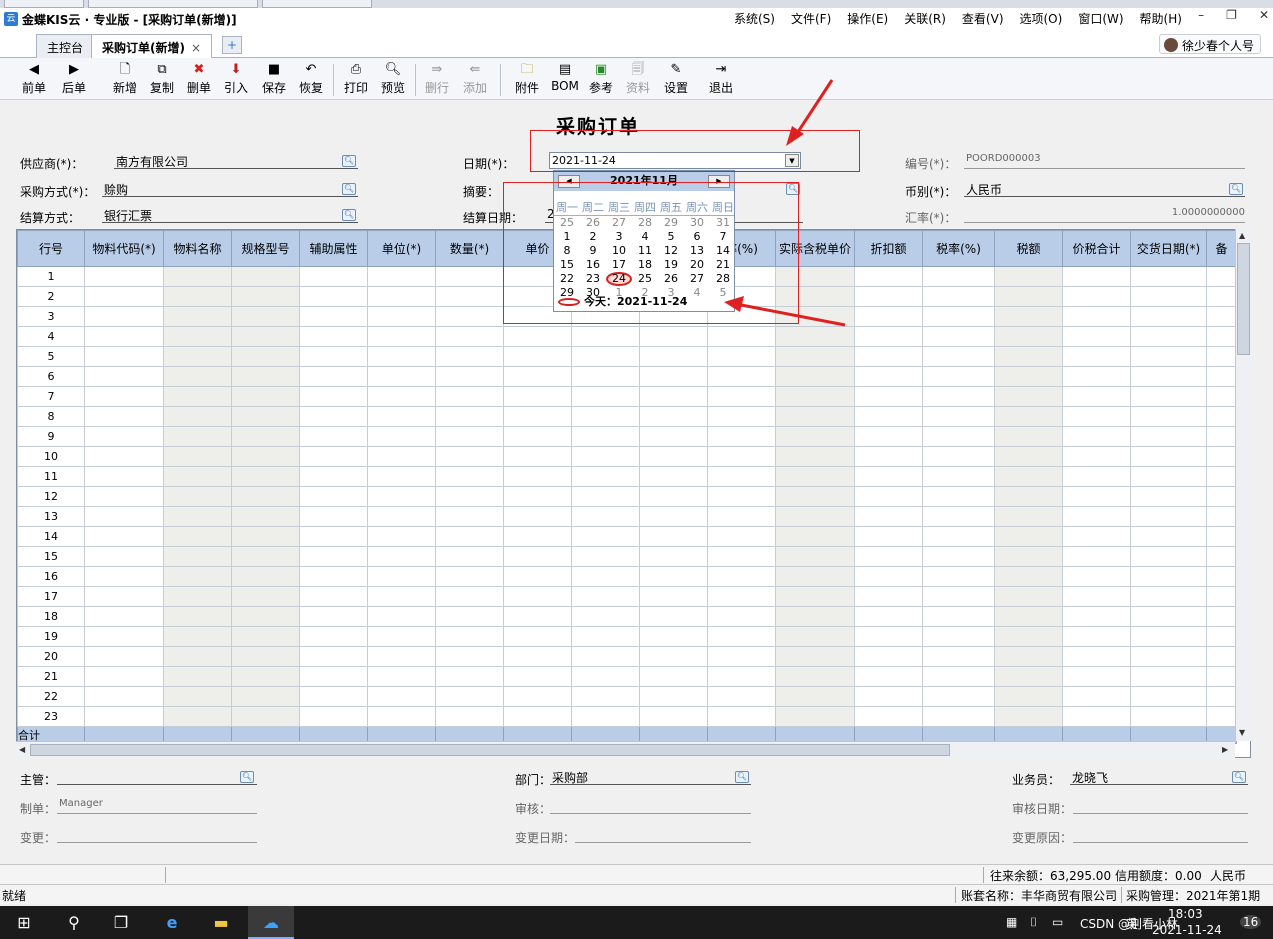 The width and height of the screenshot is (1273, 939). What do you see at coordinates (754, 18) in the screenshot?
I see `menu-system: 系统(S)` at bounding box center [754, 18].